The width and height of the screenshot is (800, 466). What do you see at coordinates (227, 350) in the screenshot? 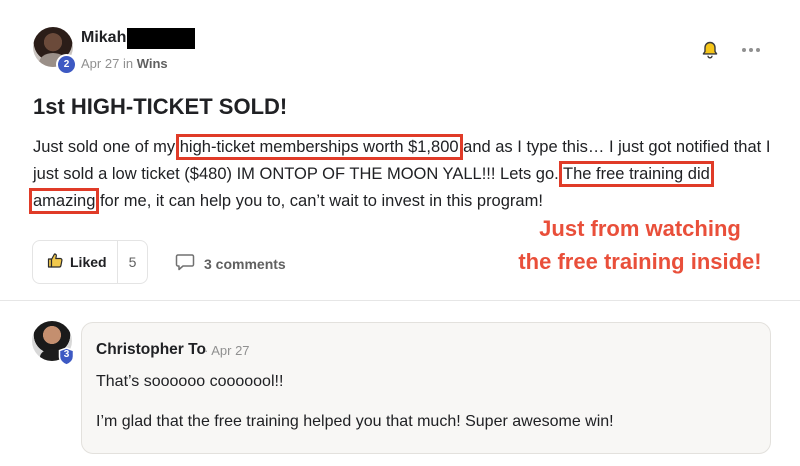
I see `comment-date: · Apr 27` at bounding box center [227, 350].